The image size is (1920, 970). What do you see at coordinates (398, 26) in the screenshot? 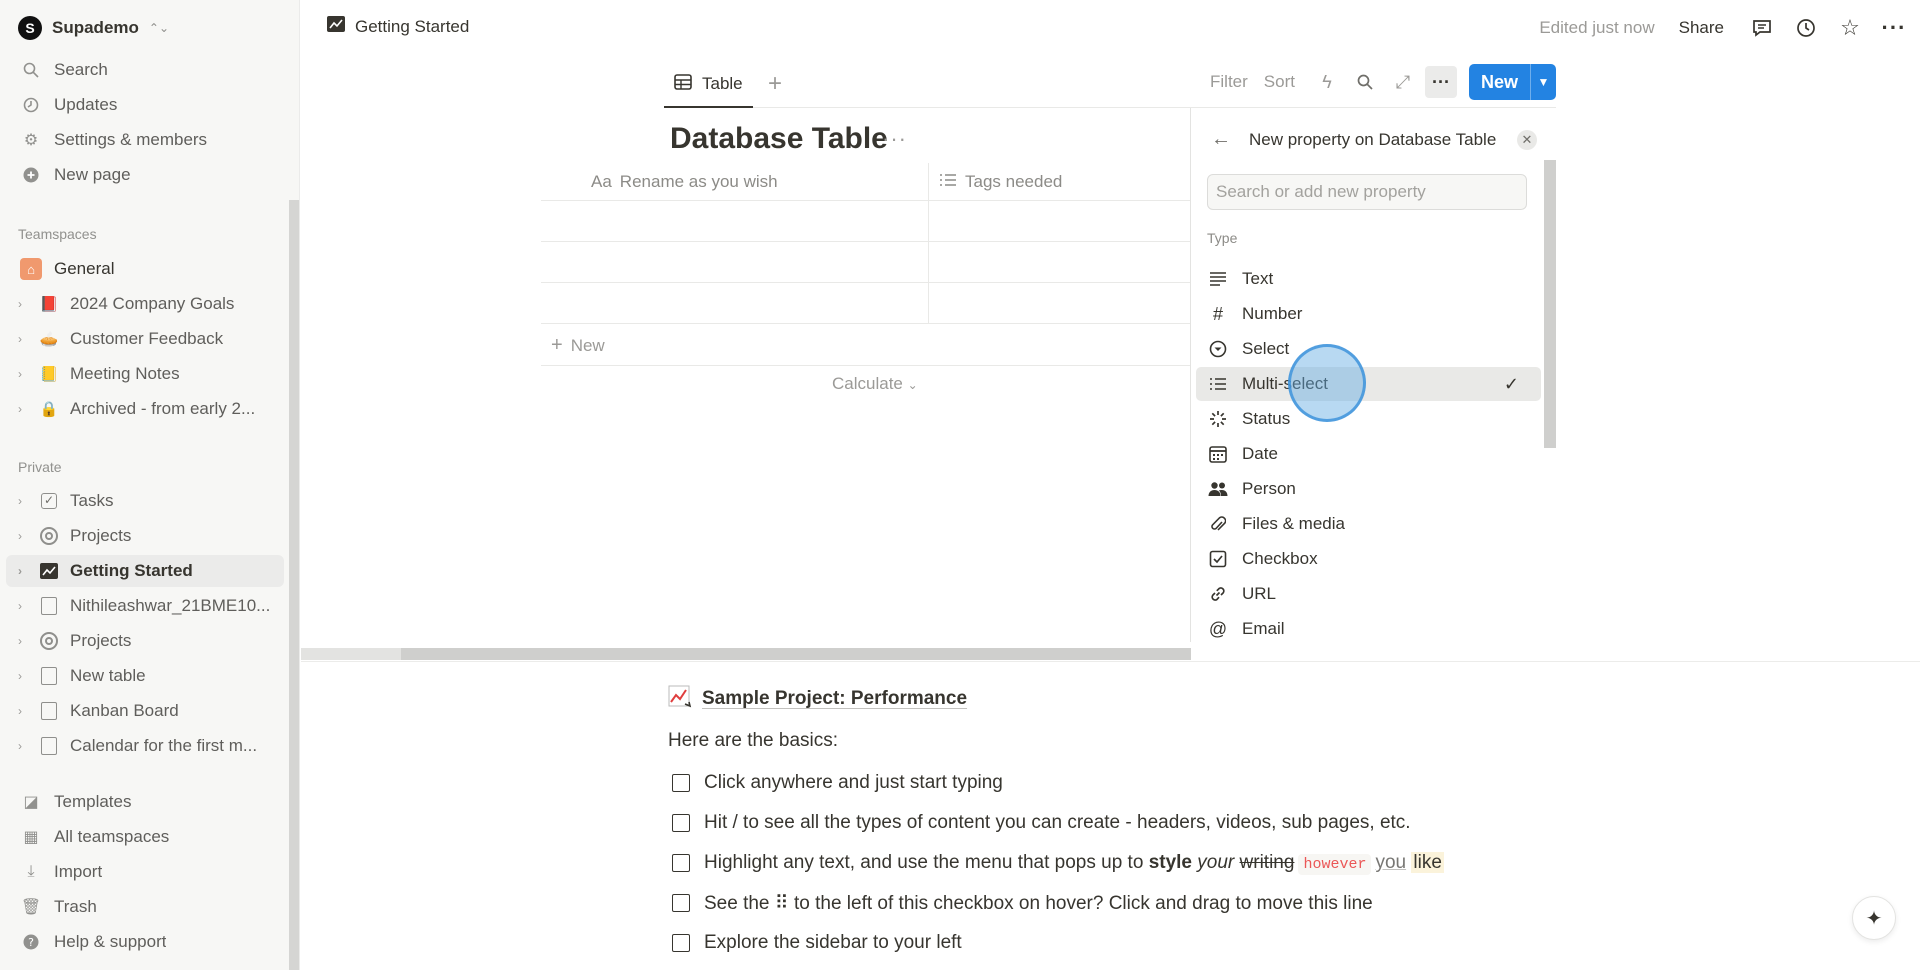
I see `breadcrumb: Getting Started` at bounding box center [398, 26].